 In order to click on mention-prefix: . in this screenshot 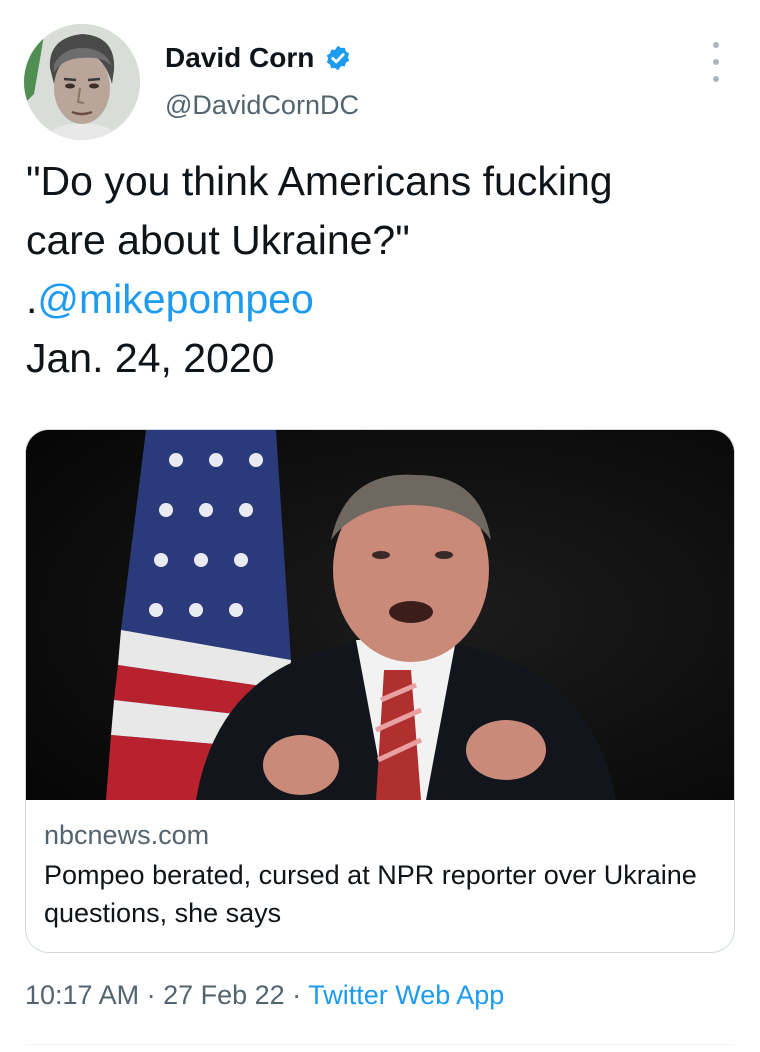, I will do `click(32, 299)`.